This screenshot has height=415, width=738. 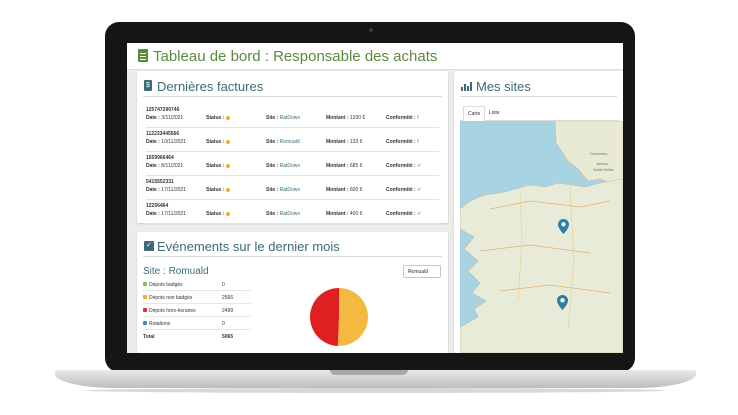 I want to click on events-title: Evénements sur le dernier mois, so click(x=248, y=246).